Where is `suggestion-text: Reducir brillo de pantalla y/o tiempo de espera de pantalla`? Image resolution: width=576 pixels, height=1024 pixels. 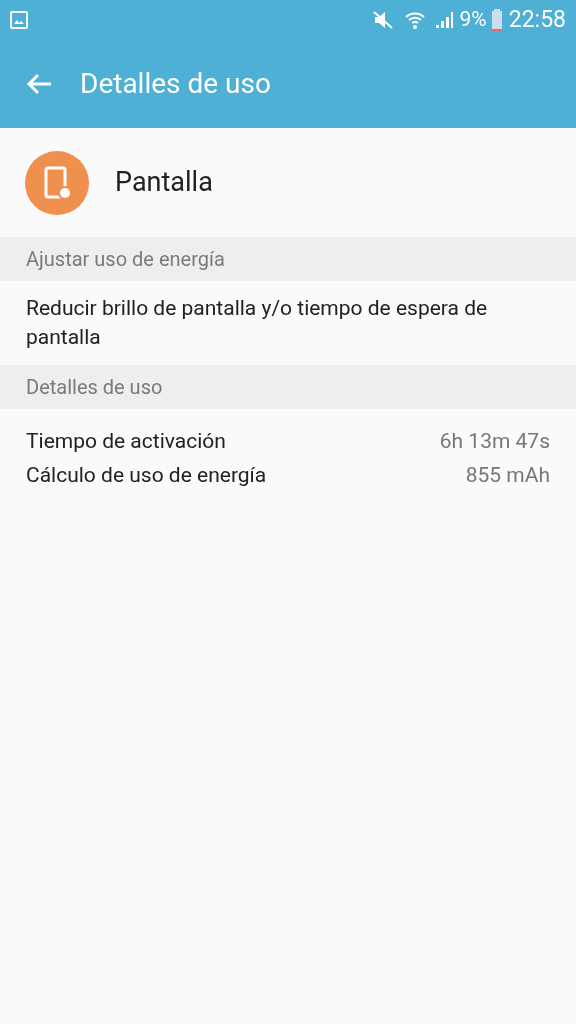
suggestion-text: Reducir brillo de pantalla y/o tiempo de espera de pantalla is located at coordinates (288, 323).